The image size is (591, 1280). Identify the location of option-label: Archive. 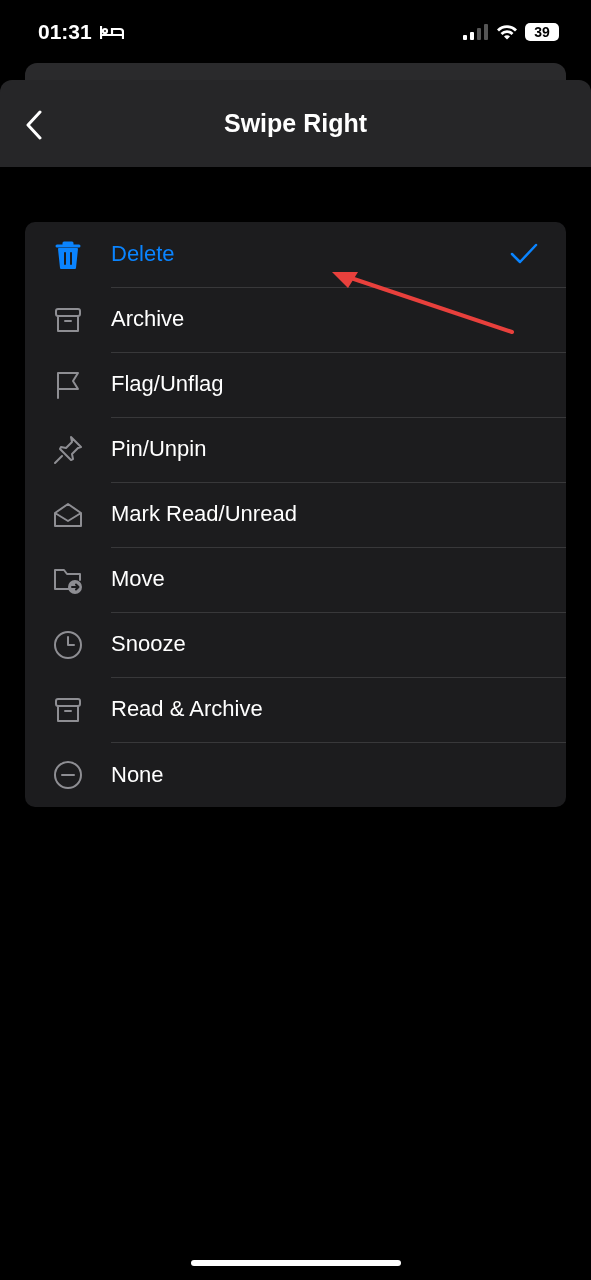
(148, 319).